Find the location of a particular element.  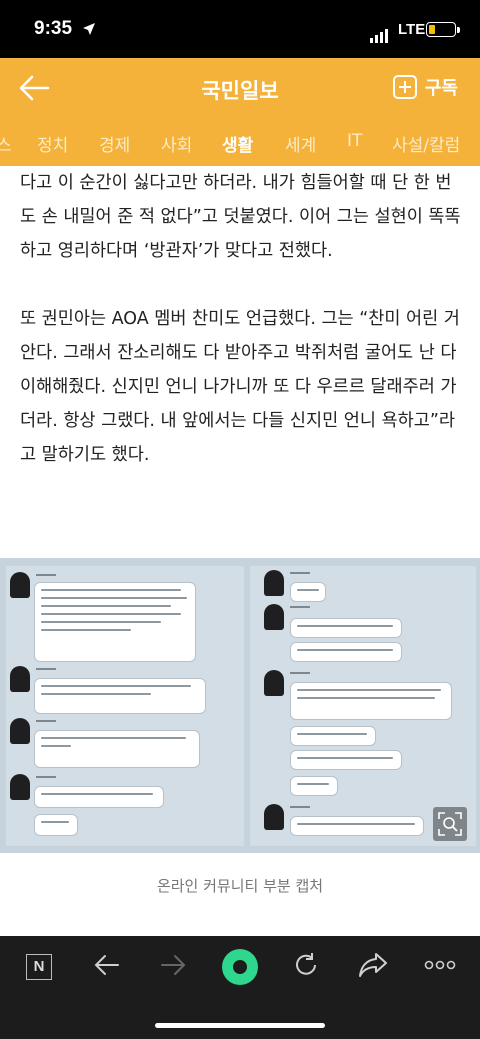

status-time: 9:35 is located at coordinates (53, 28).